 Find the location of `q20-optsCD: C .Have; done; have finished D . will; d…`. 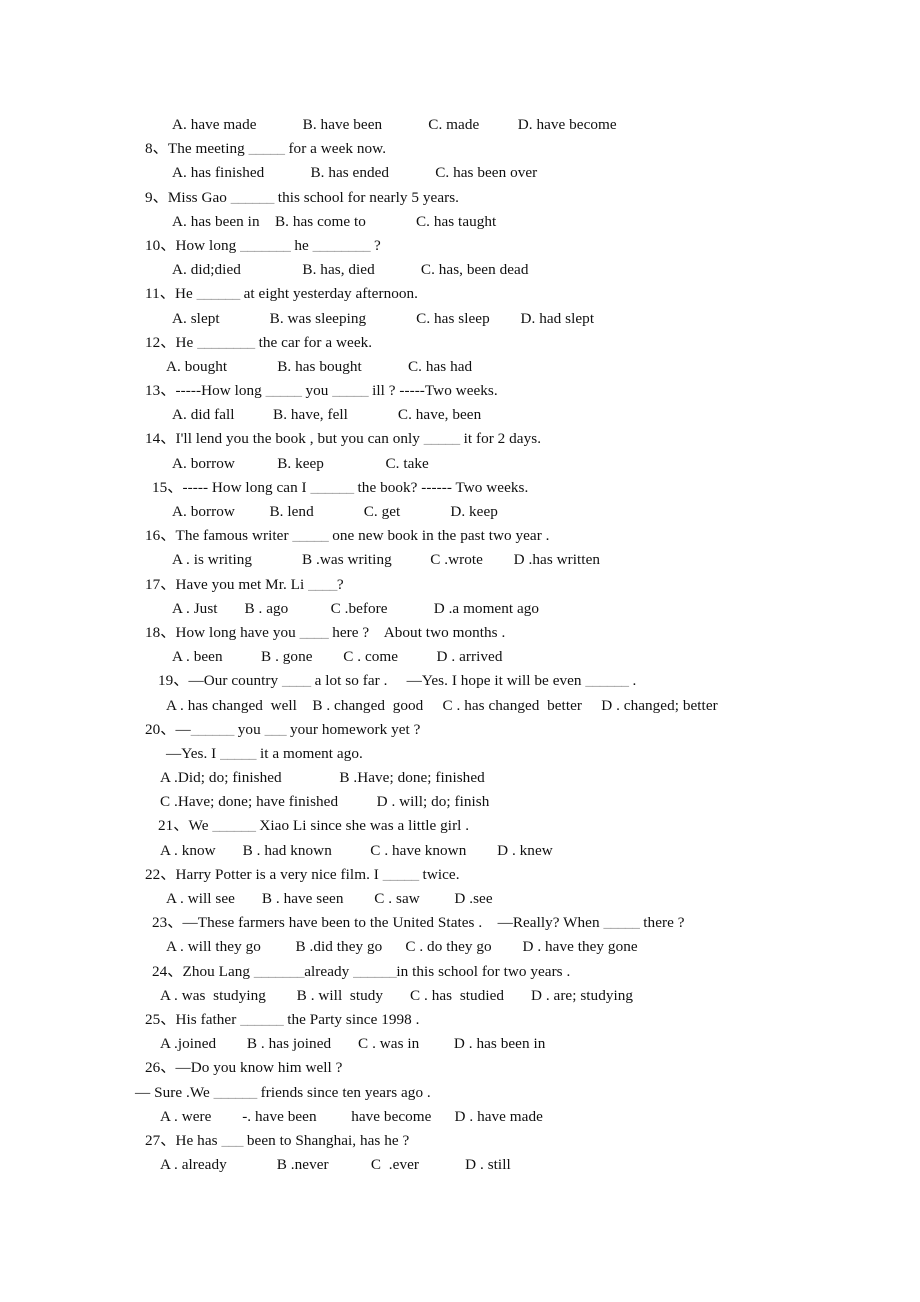

q20-optsCD: C .Have; done; have finished D . will; d… is located at coordinates (325, 802).